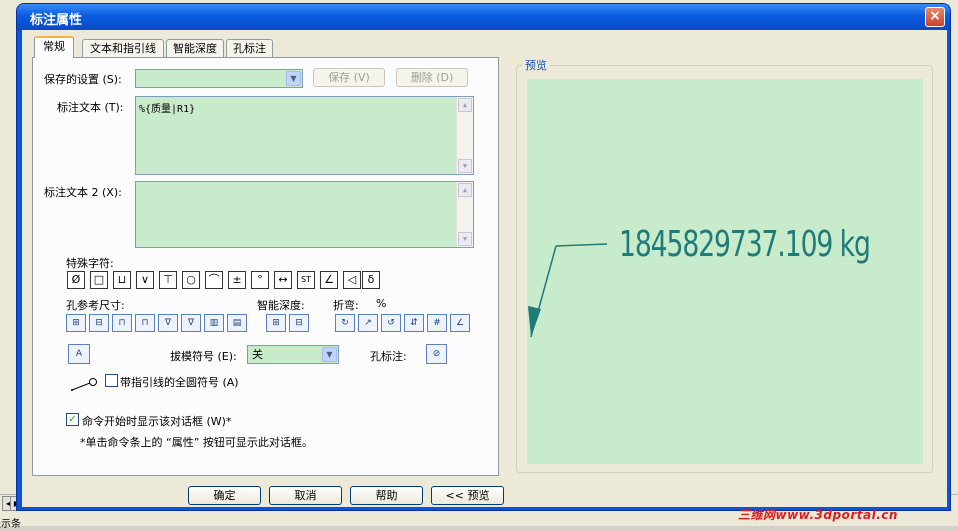 This screenshot has height=531, width=958. Describe the element at coordinates (283, 280) in the screenshot. I see `between-symbol-button: ↔` at that location.